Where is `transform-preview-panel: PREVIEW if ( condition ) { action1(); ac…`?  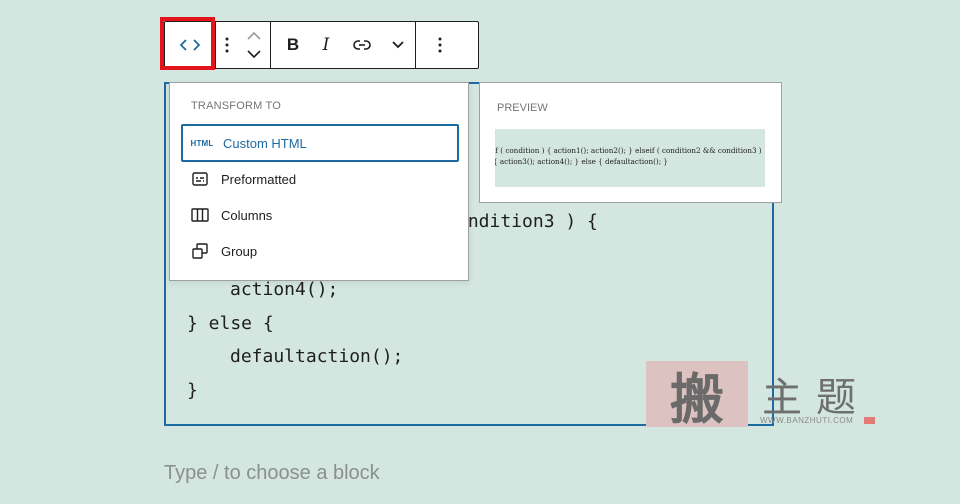 transform-preview-panel: PREVIEW if ( condition ) { action1(); ac… is located at coordinates (630, 142).